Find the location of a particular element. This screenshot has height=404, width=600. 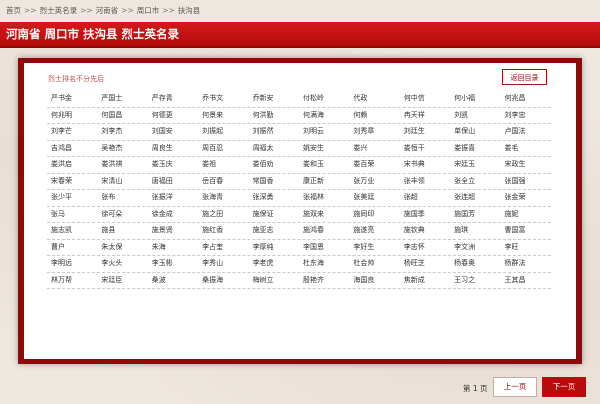

martyr-name-link: 张全立 is located at coordinates (475, 182).